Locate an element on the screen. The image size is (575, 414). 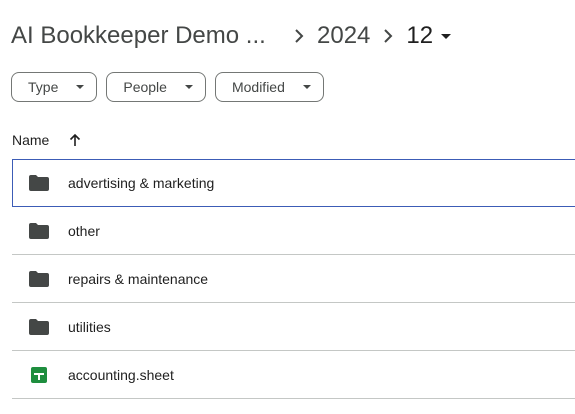
breadcrumb: AI Bookkeeper Demo ... 2024 12 is located at coordinates (231, 36).